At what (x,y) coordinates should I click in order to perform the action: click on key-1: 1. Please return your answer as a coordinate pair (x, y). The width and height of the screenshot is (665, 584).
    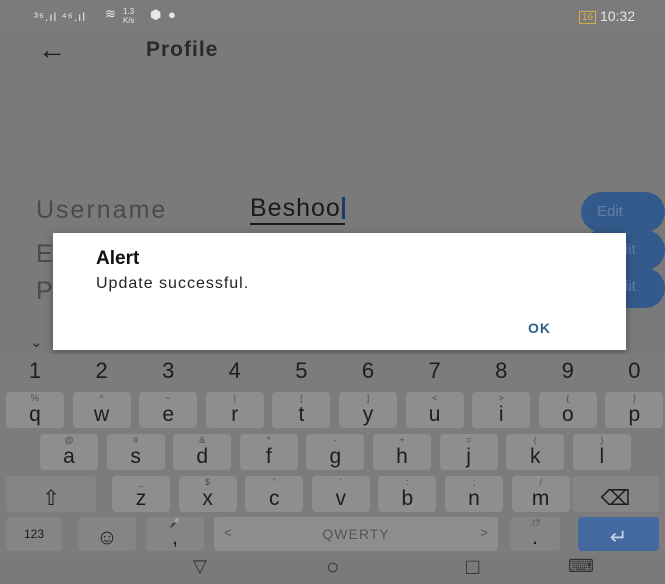
    Looking at the image, I should click on (35, 373).